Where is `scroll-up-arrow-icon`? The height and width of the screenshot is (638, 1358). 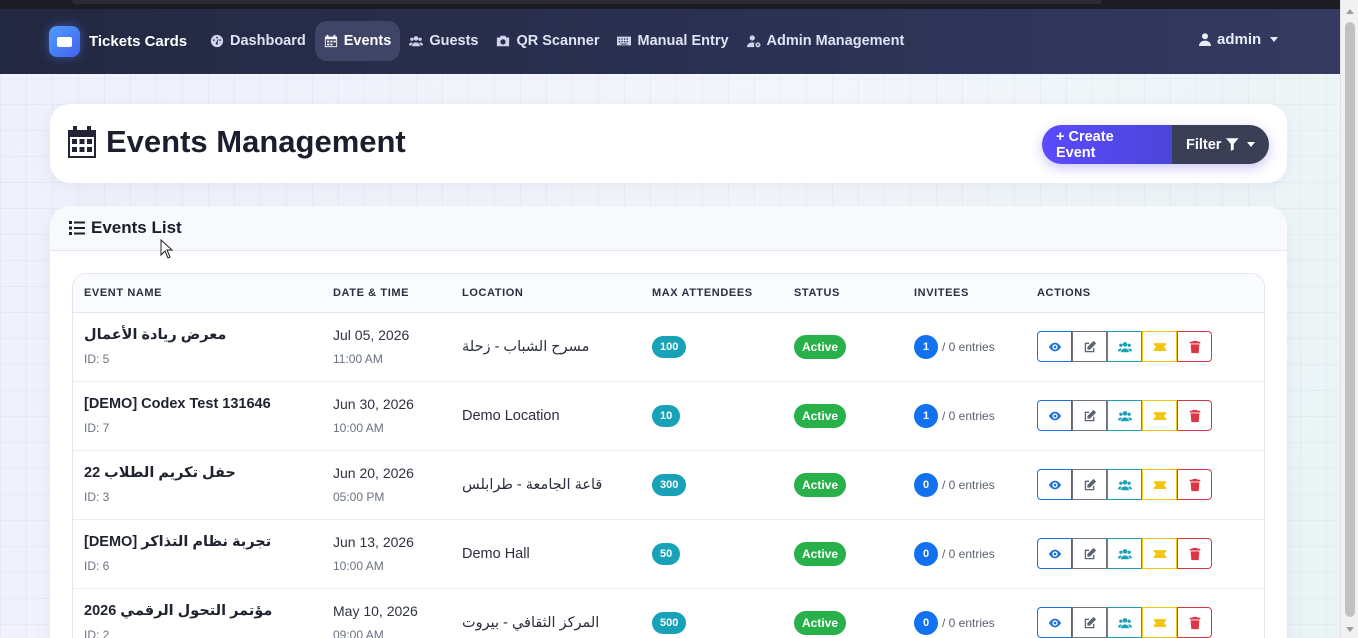 scroll-up-arrow-icon is located at coordinates (1350, 11).